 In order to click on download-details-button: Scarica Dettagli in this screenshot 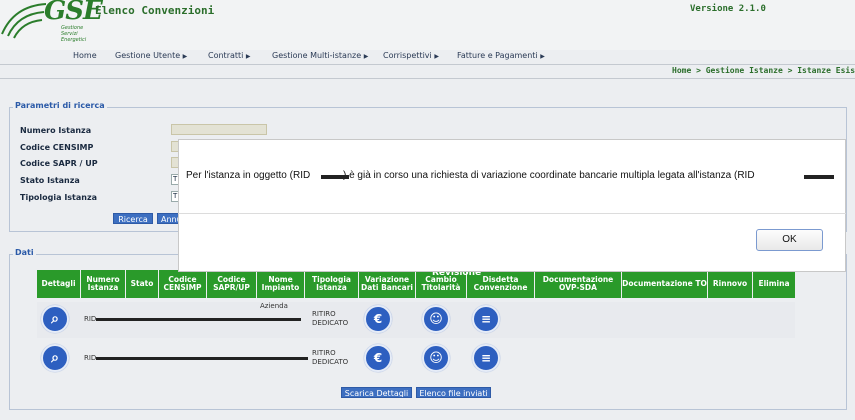, I will do `click(376, 392)`.